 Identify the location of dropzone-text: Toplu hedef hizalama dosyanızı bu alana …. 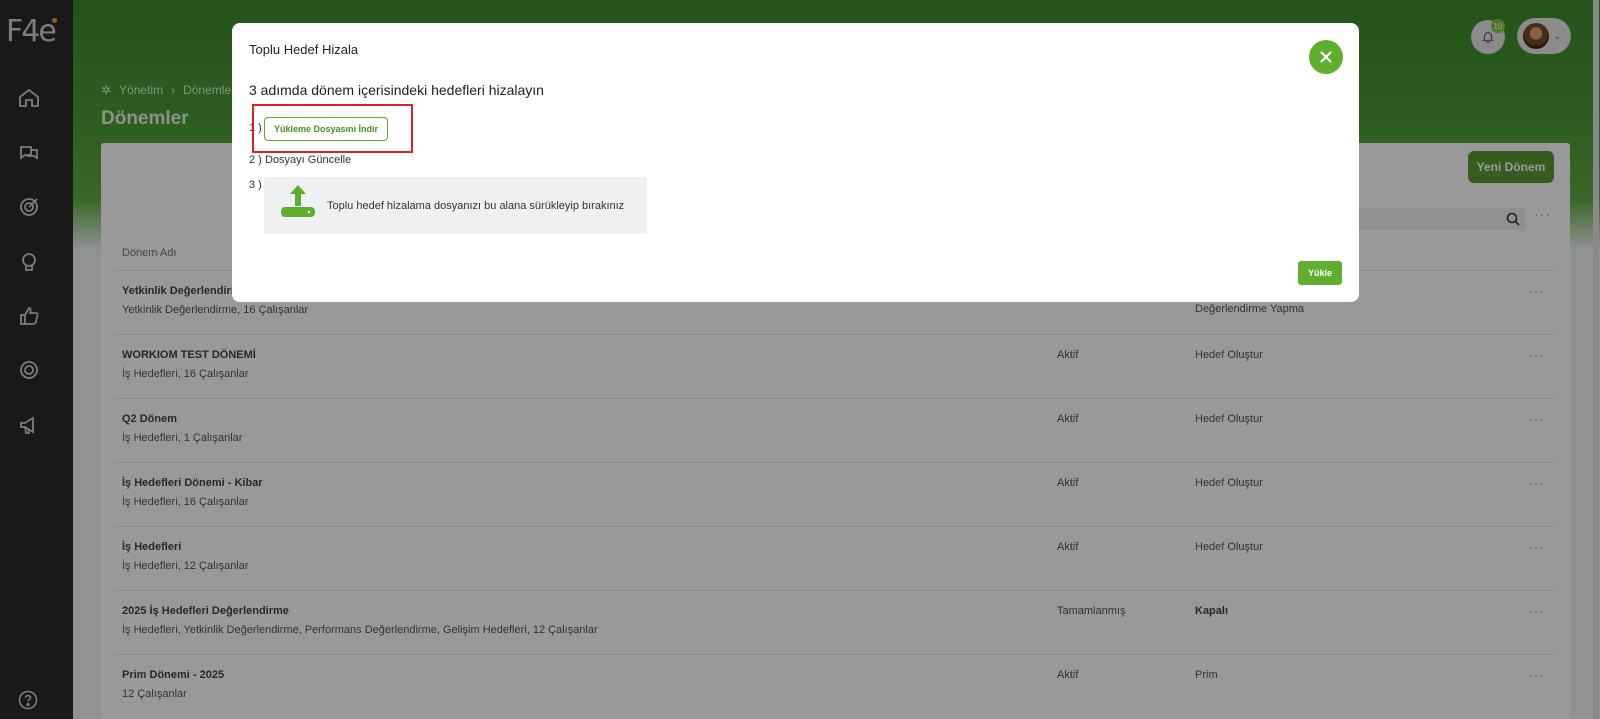
(476, 206).